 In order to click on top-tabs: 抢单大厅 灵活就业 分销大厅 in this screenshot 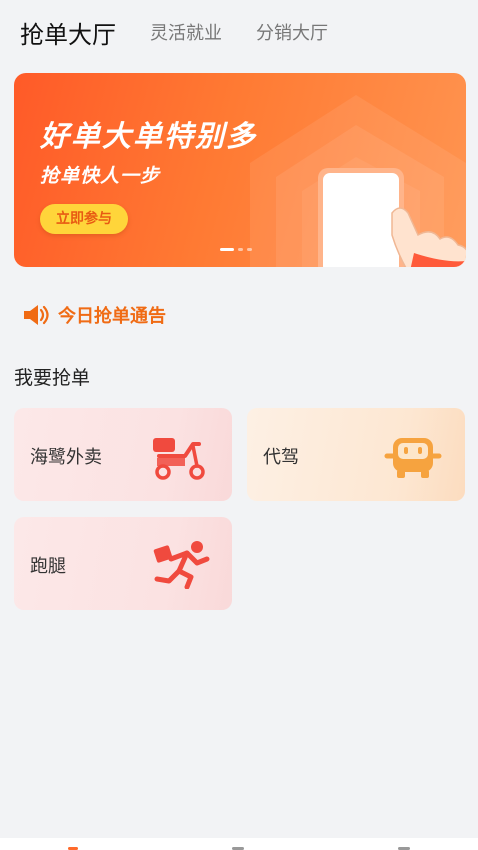, I will do `click(191, 32)`.